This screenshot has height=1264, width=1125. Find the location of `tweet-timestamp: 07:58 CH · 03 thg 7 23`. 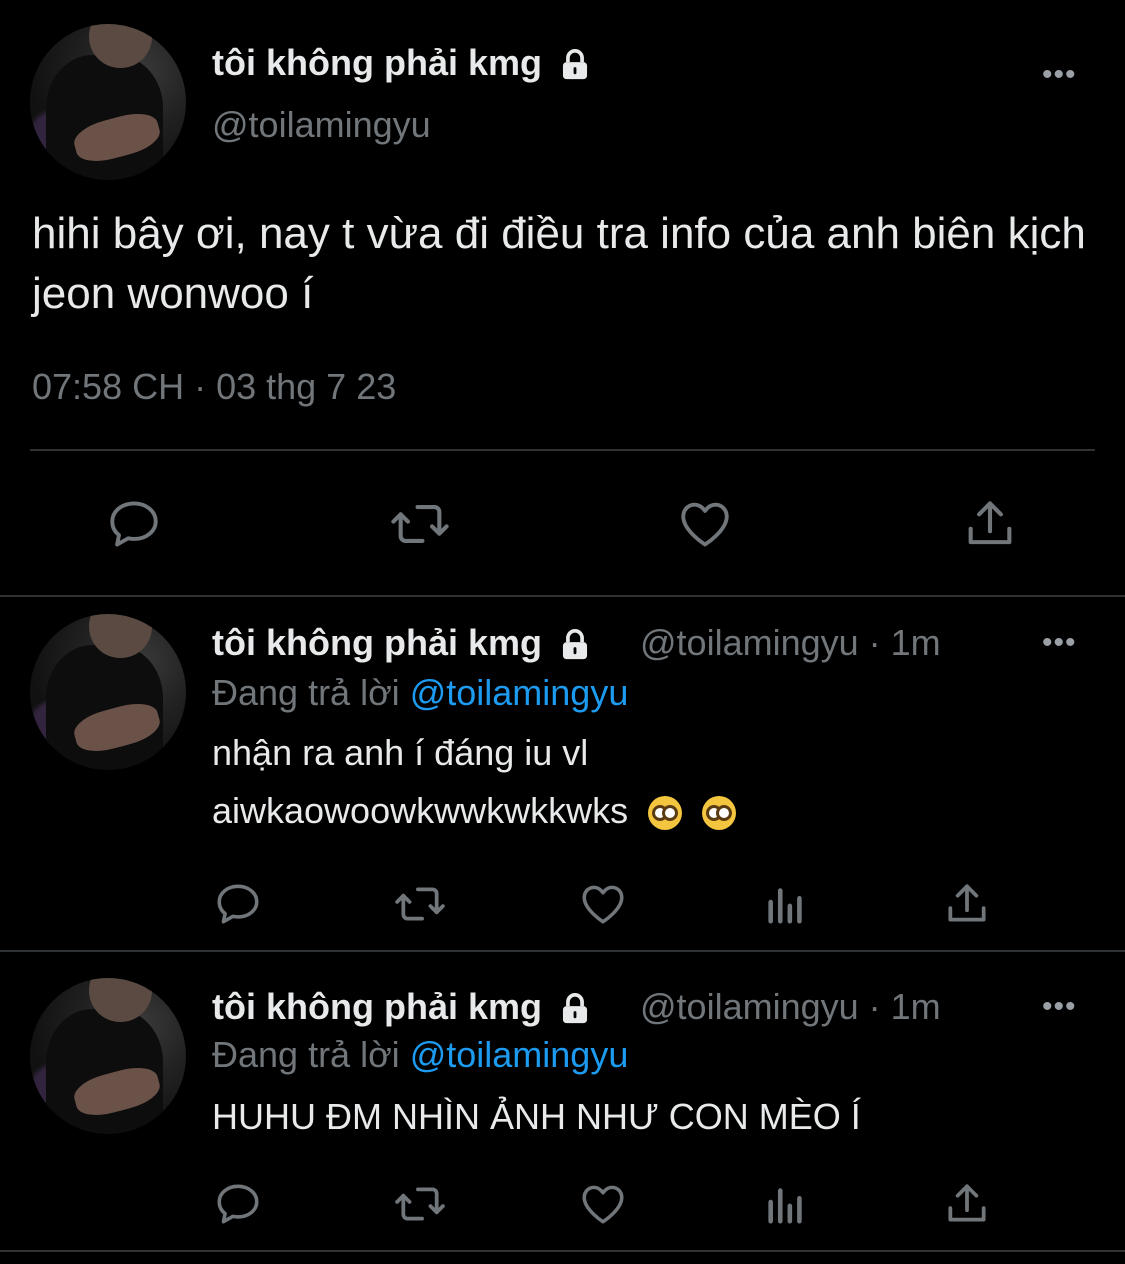

tweet-timestamp: 07:58 CH · 03 thg 7 23 is located at coordinates (214, 387).